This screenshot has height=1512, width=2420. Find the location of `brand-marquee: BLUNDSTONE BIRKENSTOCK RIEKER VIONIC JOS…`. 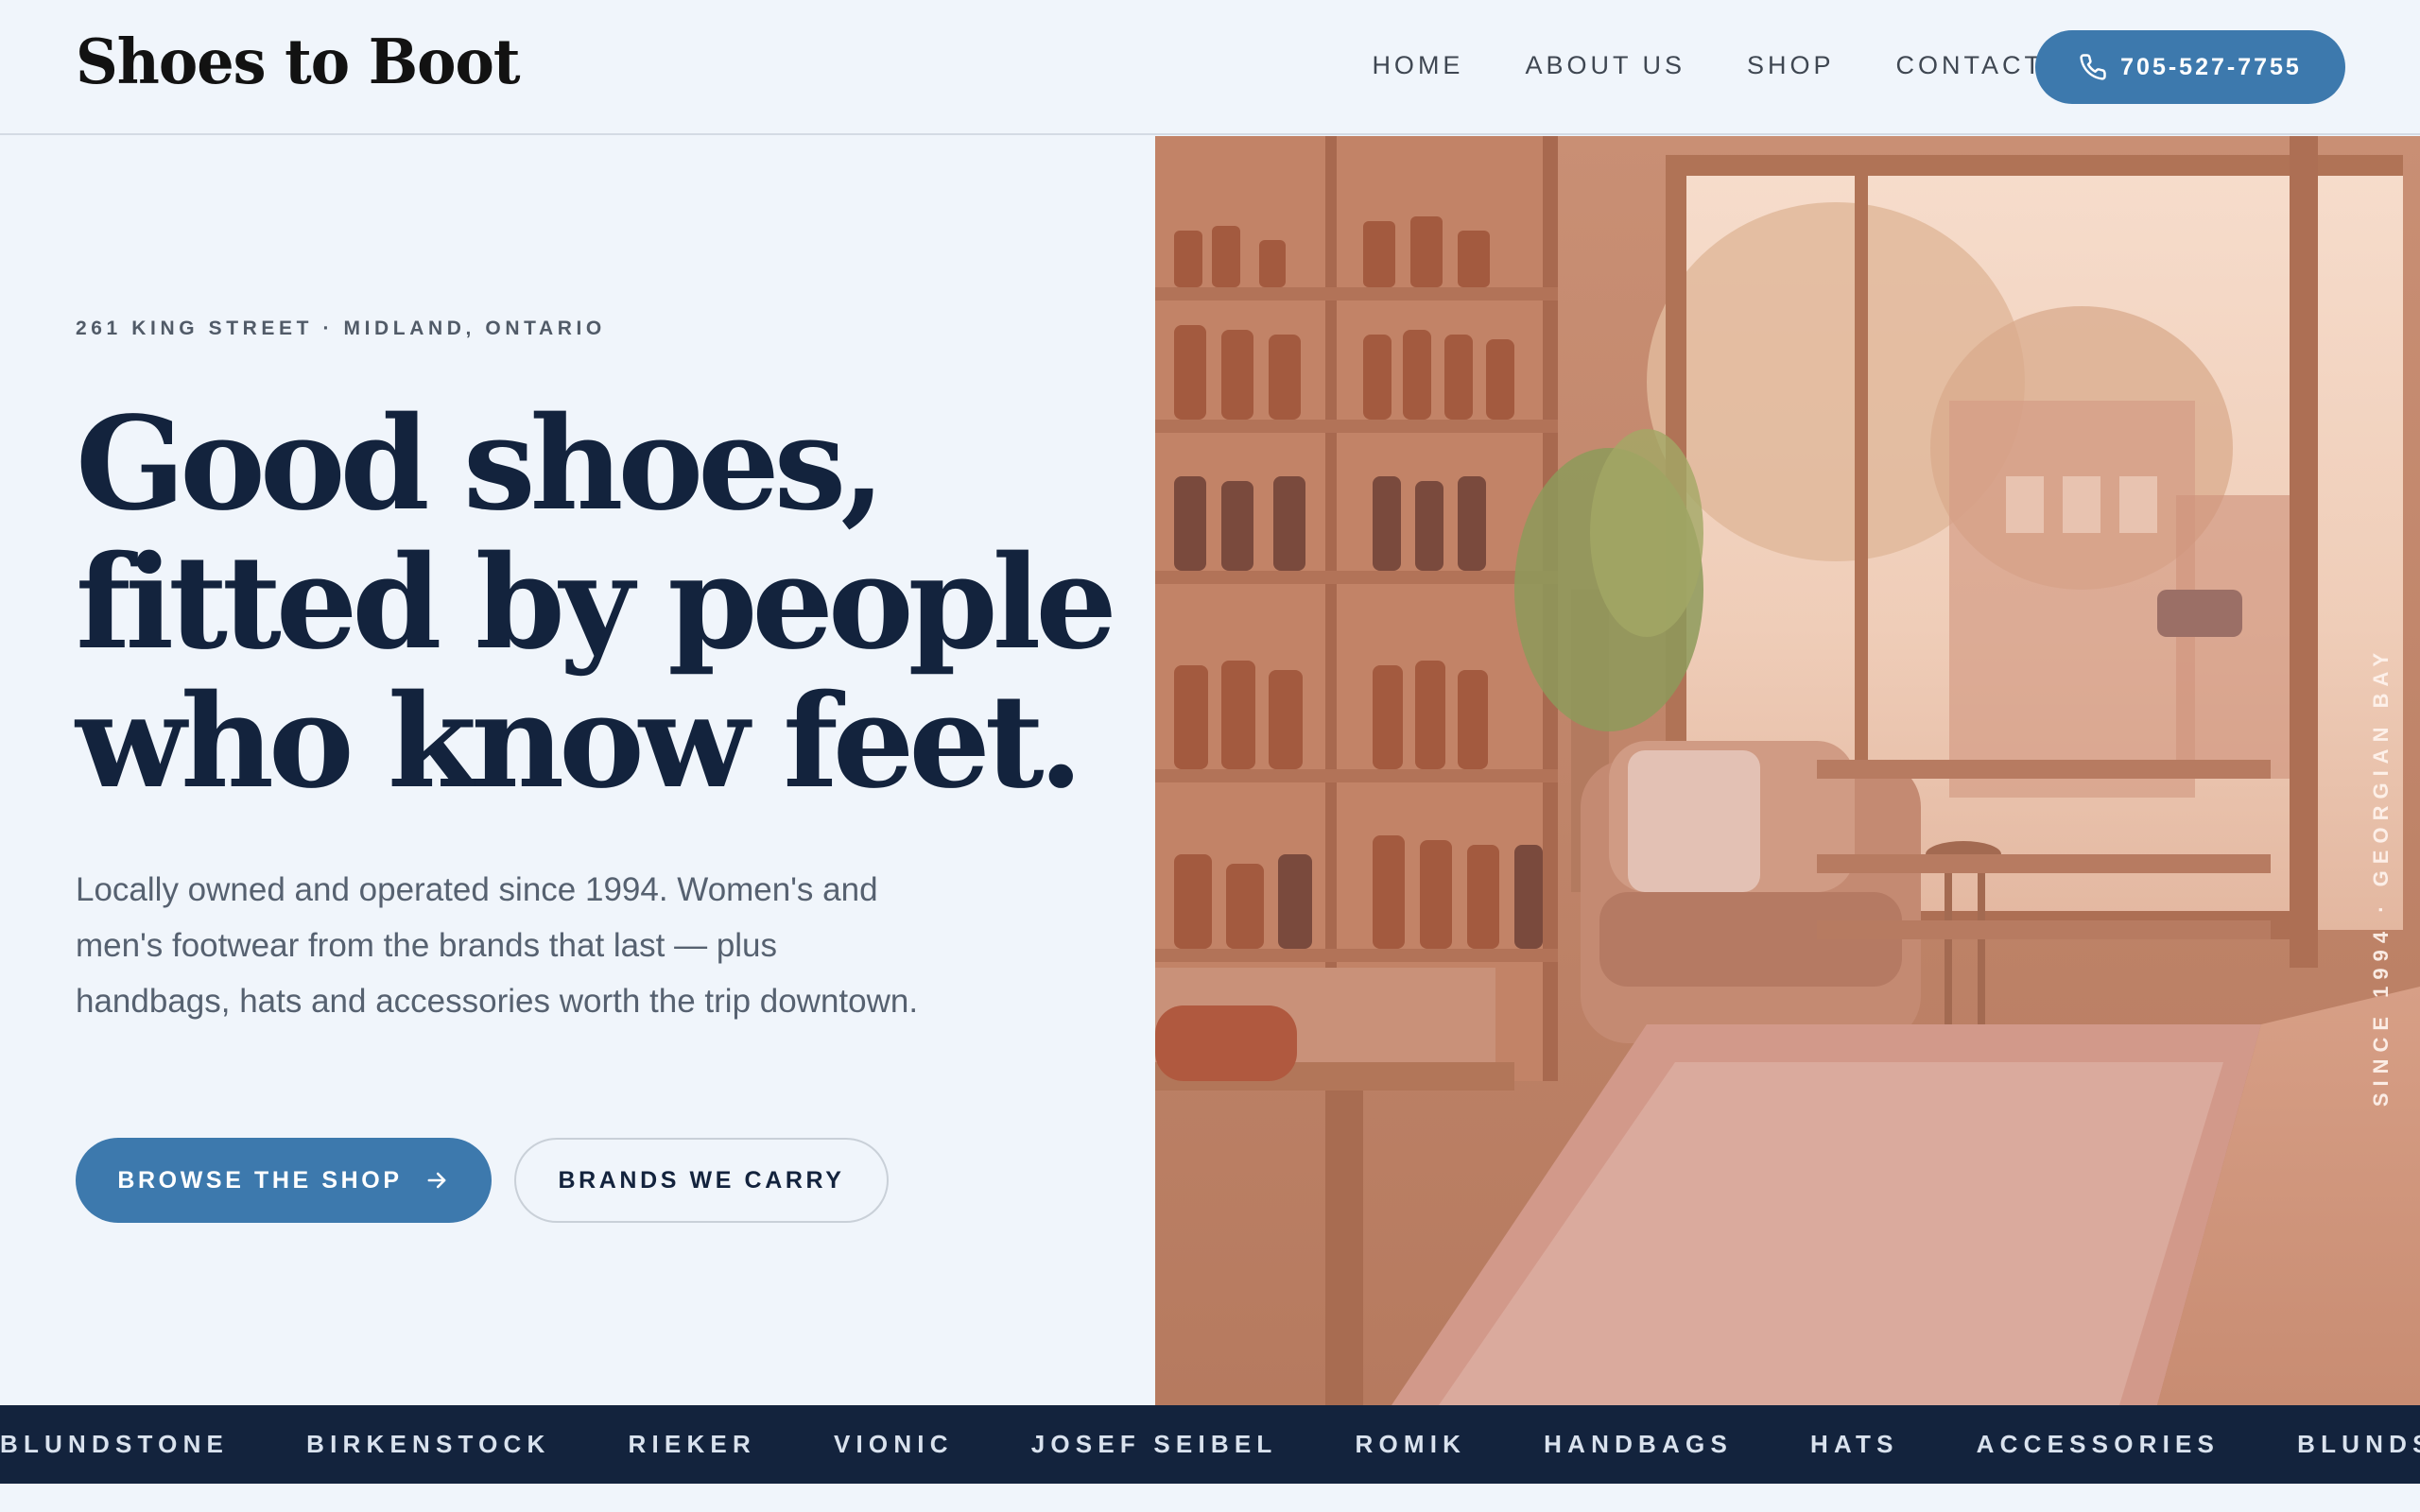

brand-marquee: BLUNDSTONE BIRKENSTOCK RIEKER VIONIC JOS… is located at coordinates (1210, 1444).